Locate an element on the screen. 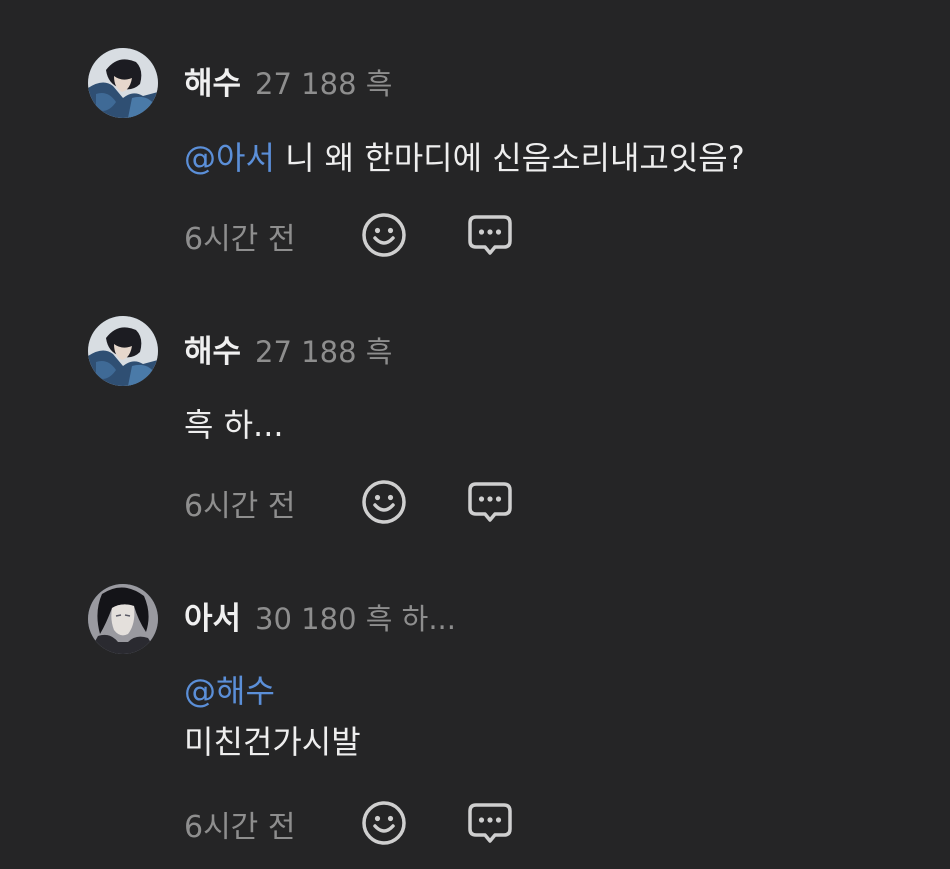 This screenshot has width=950, height=869. comment-body: 미친건가시발 is located at coordinates (272, 742).